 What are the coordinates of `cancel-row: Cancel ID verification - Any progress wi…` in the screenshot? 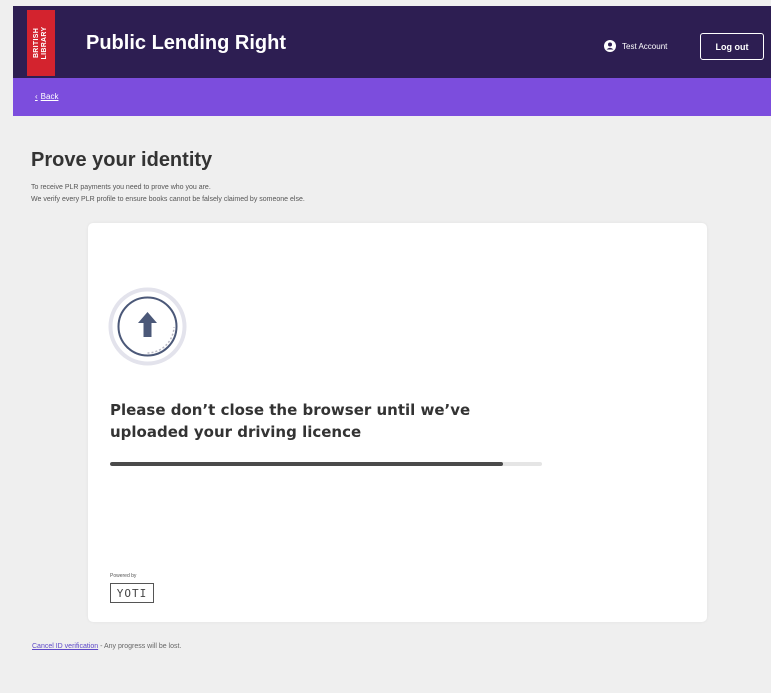 It's located at (106, 646).